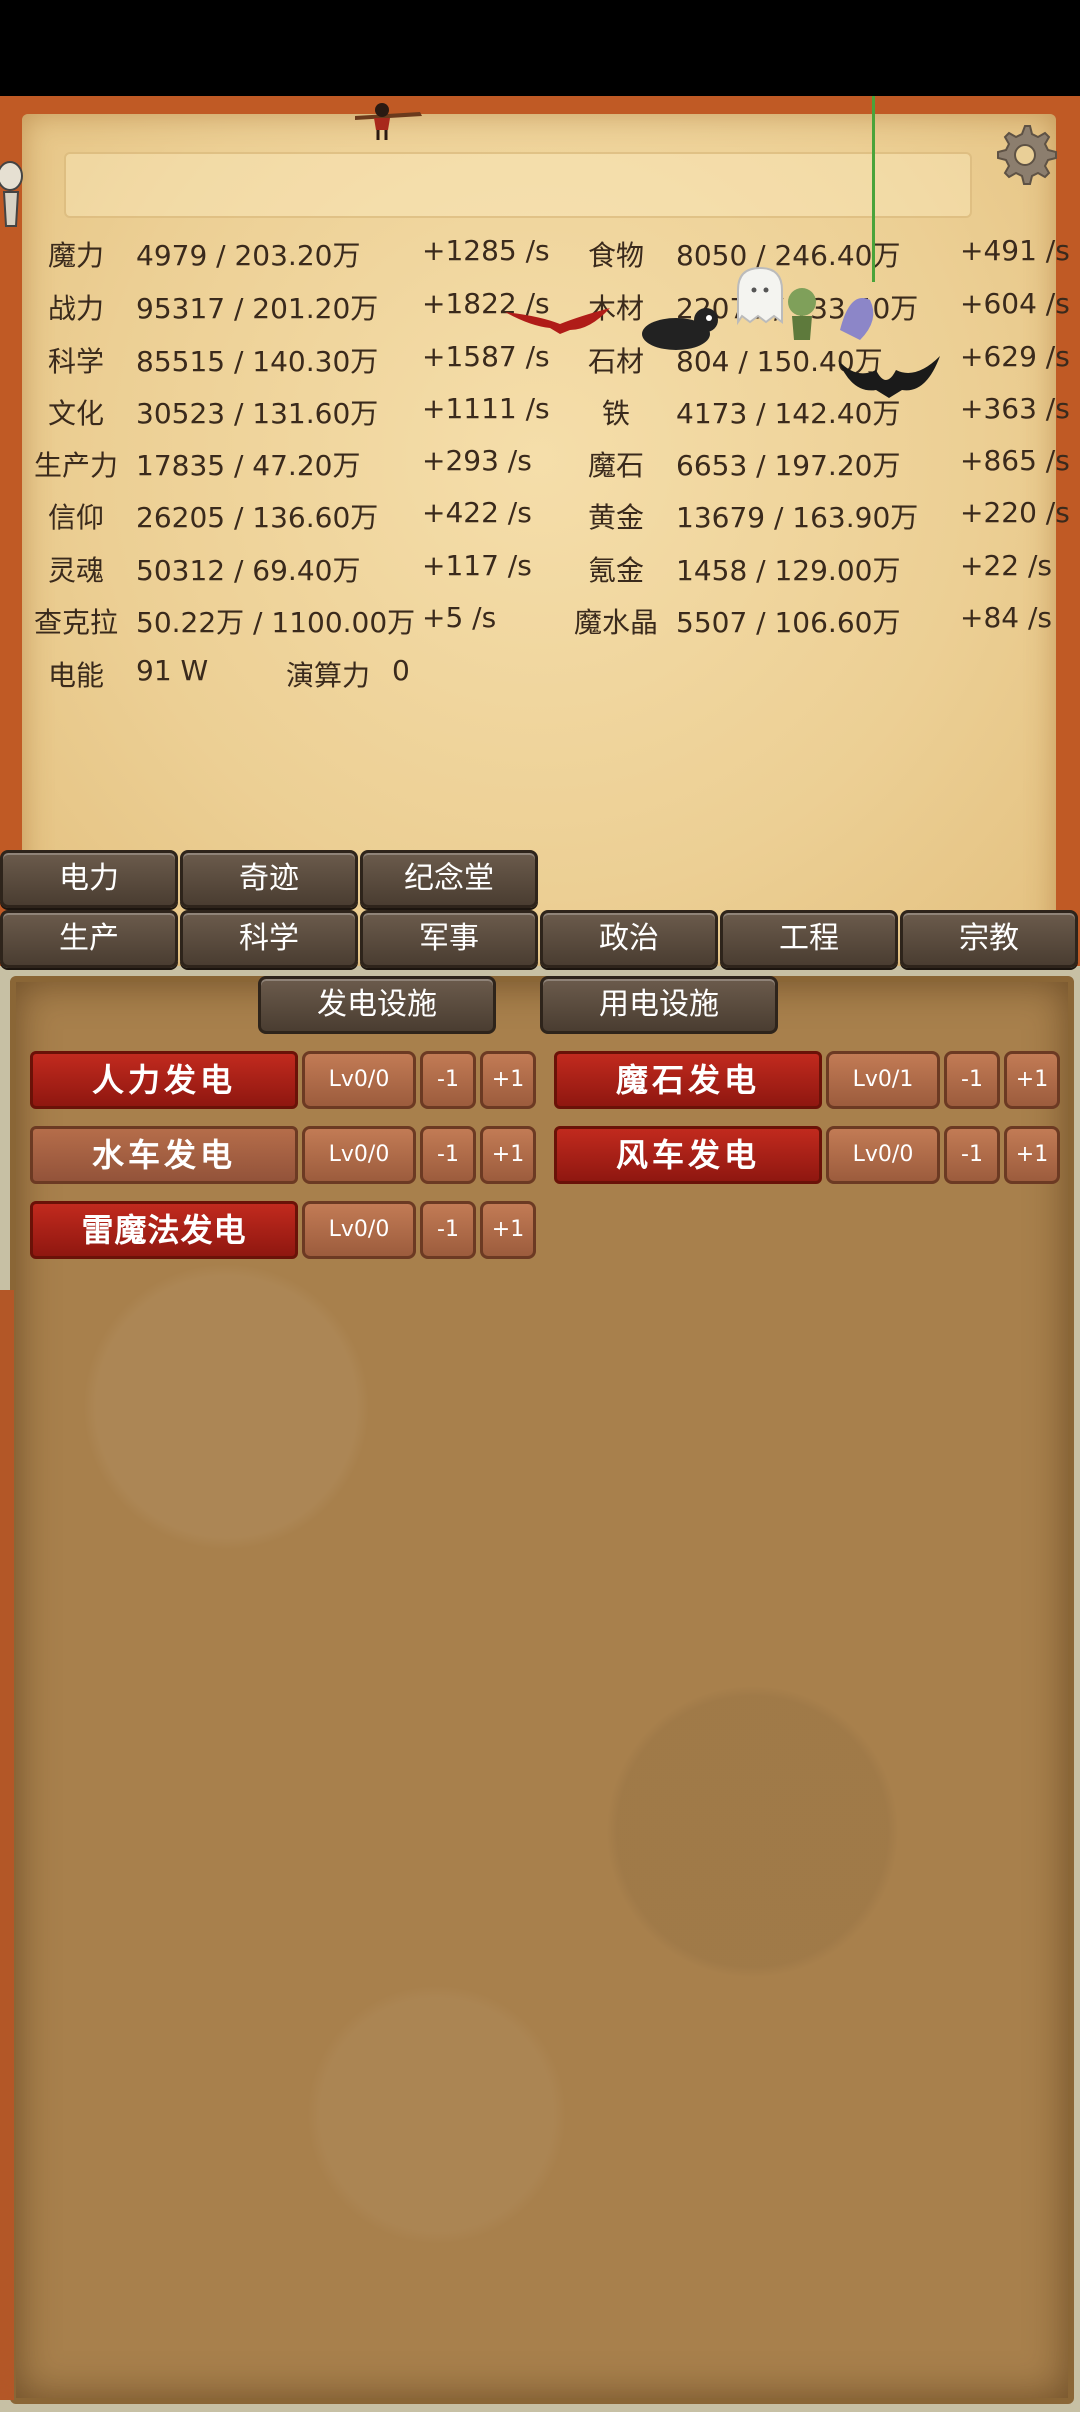 This screenshot has width=1080, height=2412. I want to click on red-dragon-sprite, so click(557, 321).